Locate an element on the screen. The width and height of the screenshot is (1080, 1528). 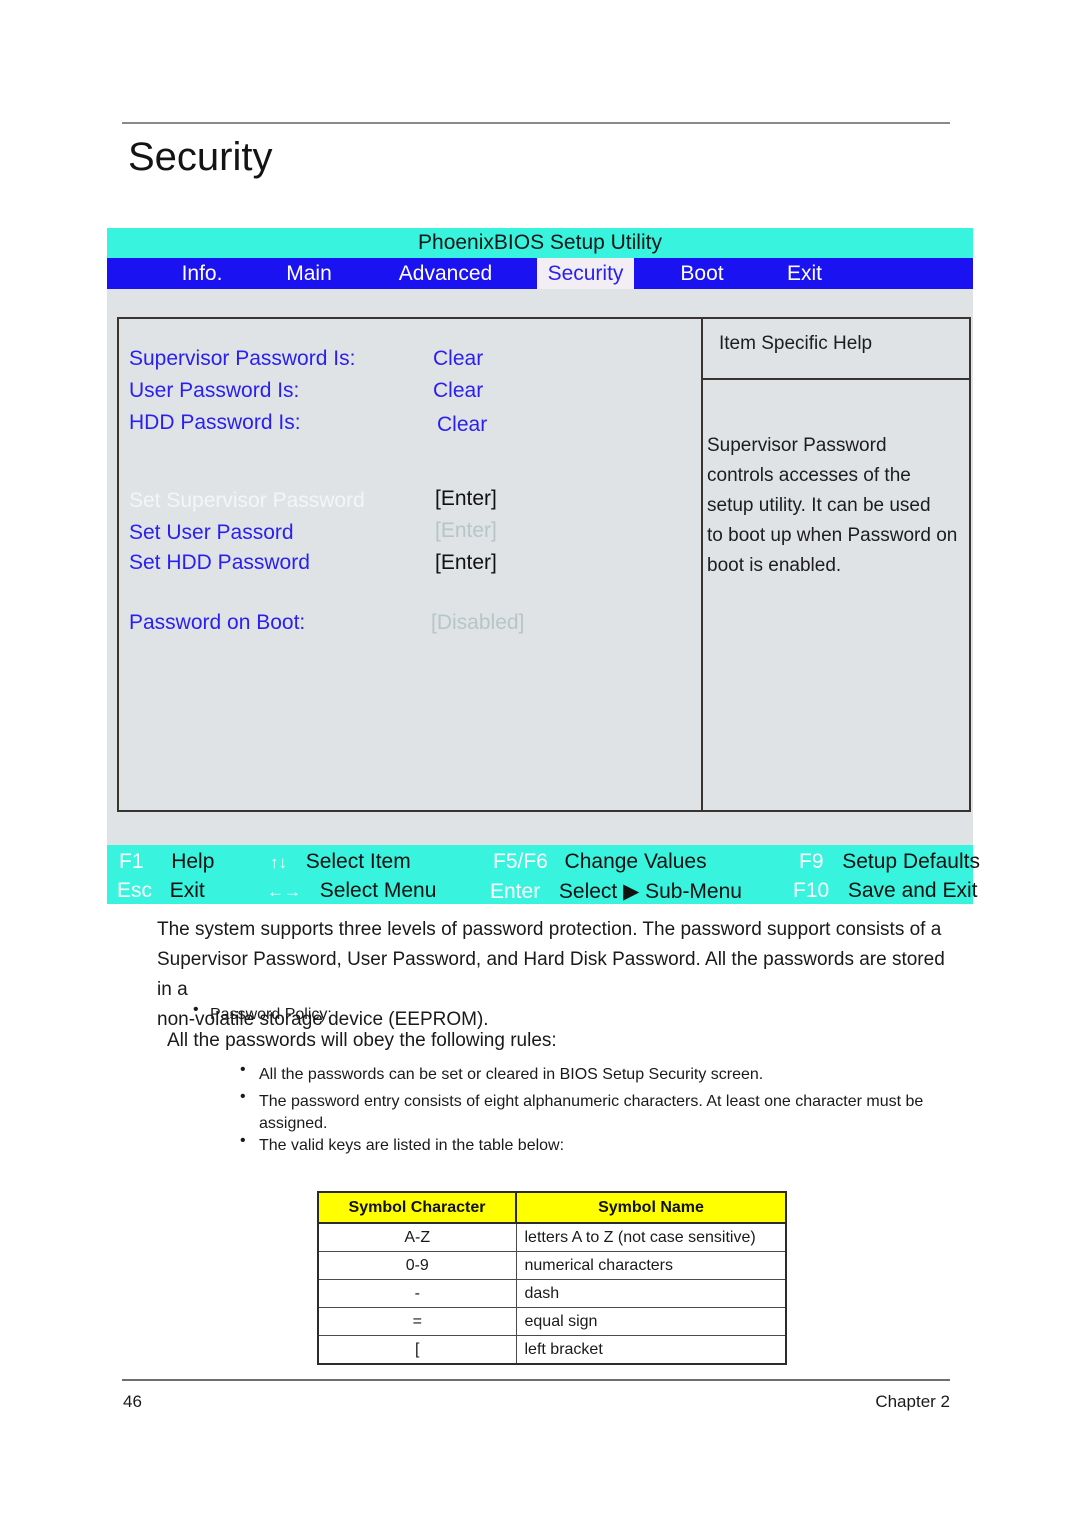
page-title: Security is located at coordinates (200, 157).